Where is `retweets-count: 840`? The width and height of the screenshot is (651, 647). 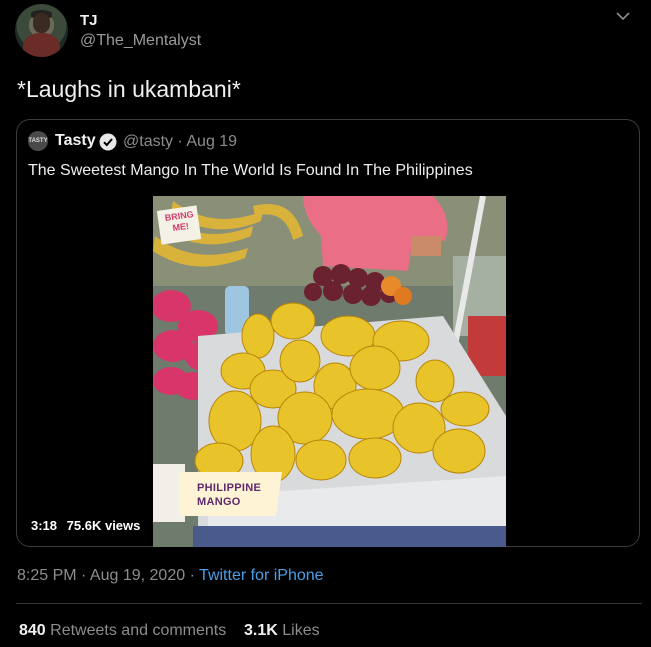
retweets-count: 840 is located at coordinates (32, 630).